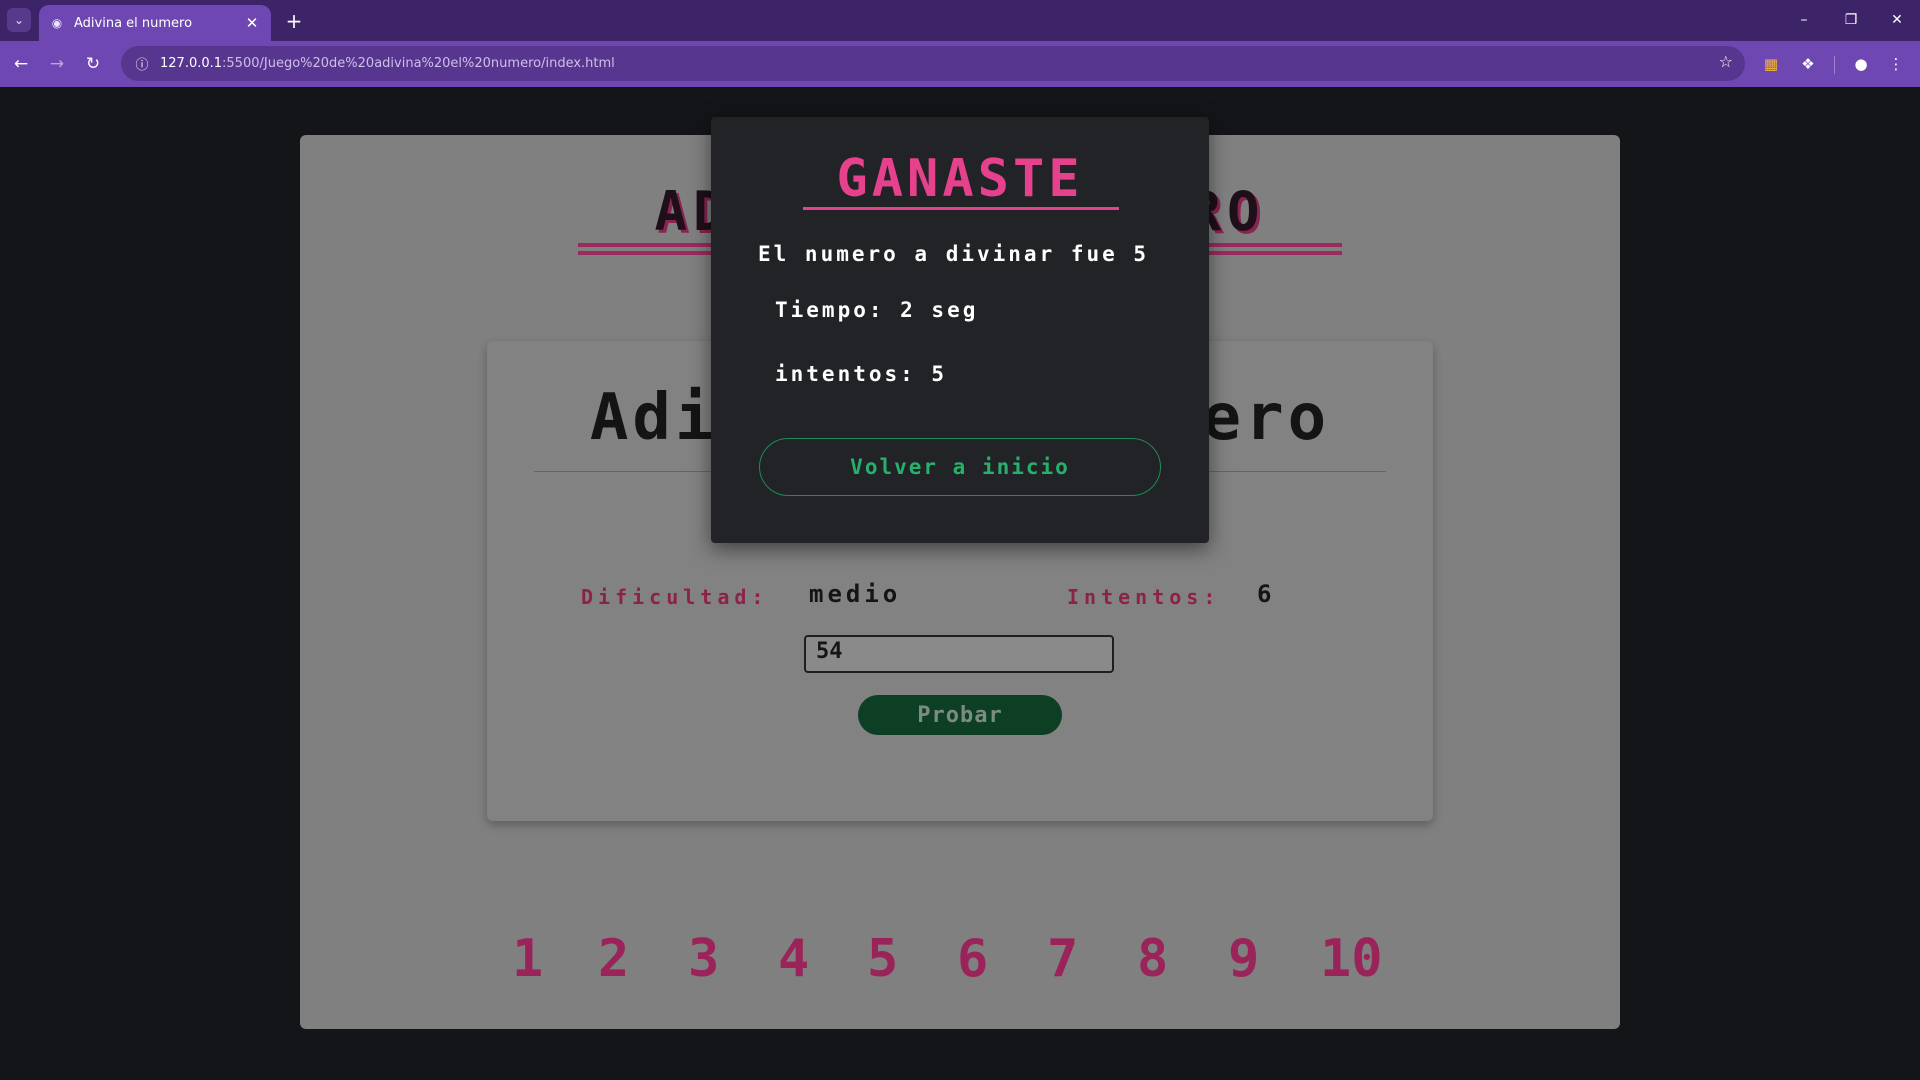 This screenshot has height=1080, width=1920. I want to click on number-4: 4, so click(794, 959).